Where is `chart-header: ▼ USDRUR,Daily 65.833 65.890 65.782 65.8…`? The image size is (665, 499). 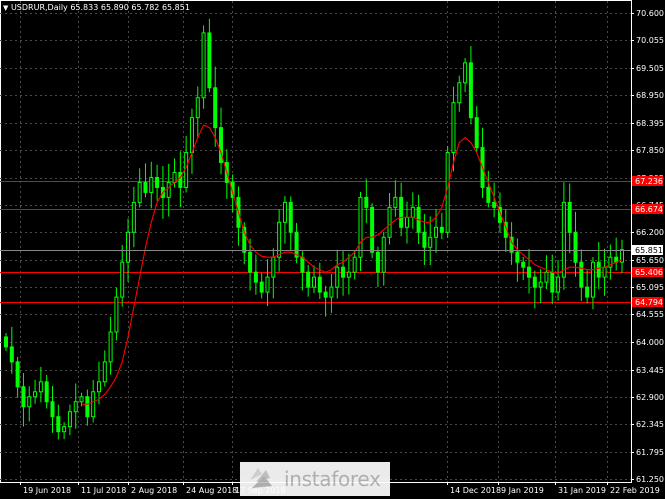 chart-header: ▼ USDRUR,Daily 65.833 65.890 65.782 65.8… is located at coordinates (96, 7).